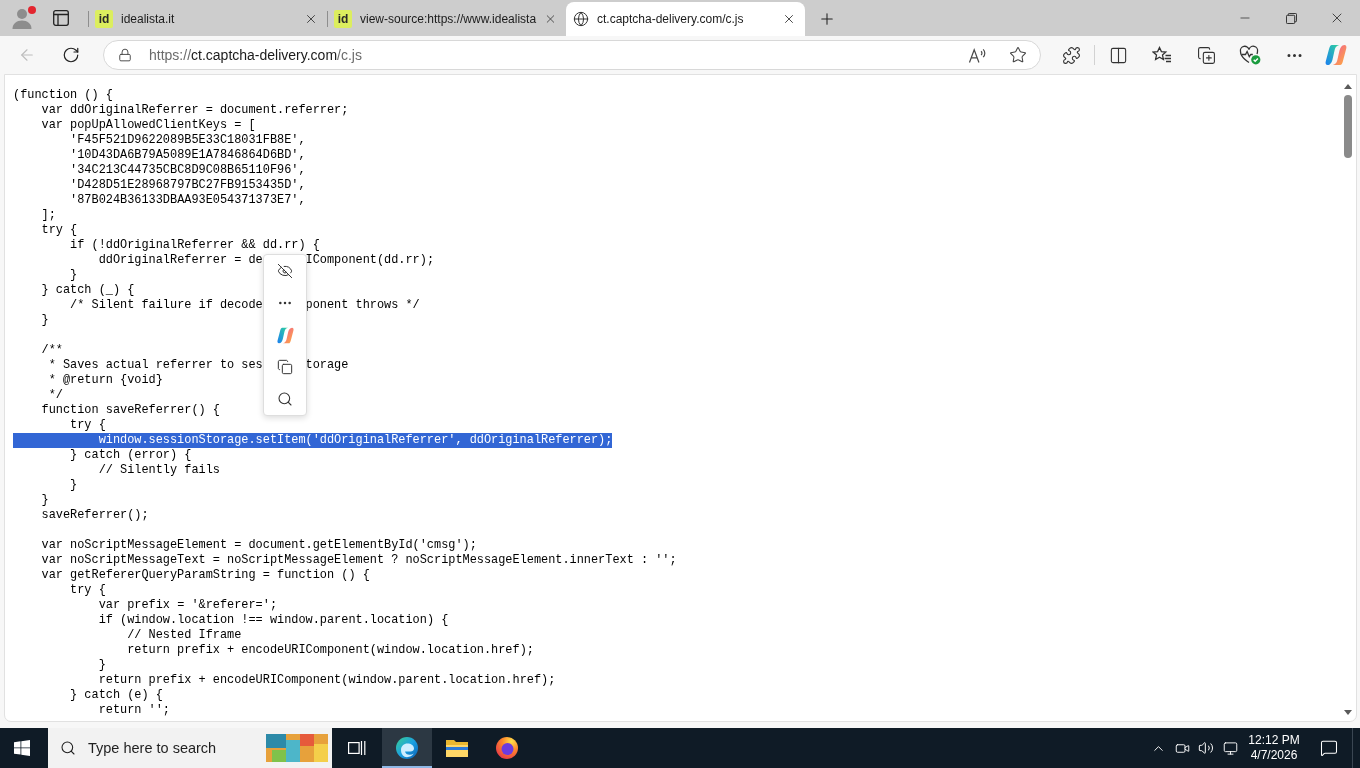 This screenshot has height=768, width=1360. What do you see at coordinates (155, 365) in the screenshot?
I see `code-line: * Saves actual referrer to ses` at bounding box center [155, 365].